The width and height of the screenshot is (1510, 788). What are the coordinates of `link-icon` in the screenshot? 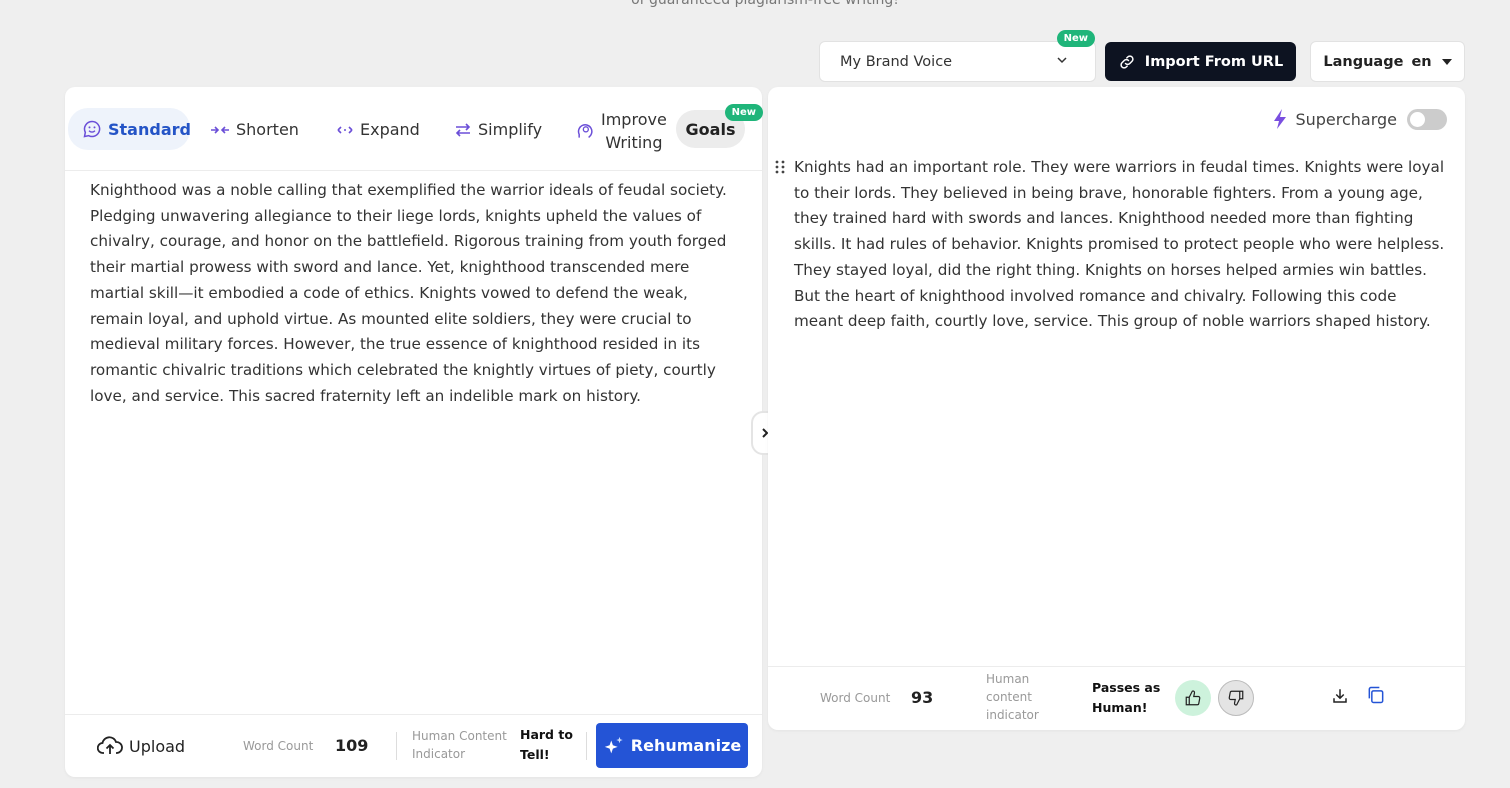 It's located at (1127, 61).